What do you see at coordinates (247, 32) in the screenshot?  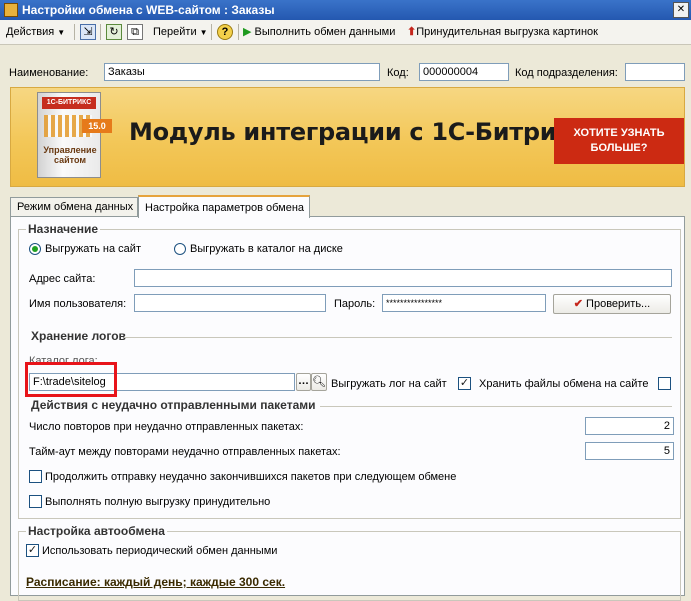 I see `play-icon: ▶` at bounding box center [247, 32].